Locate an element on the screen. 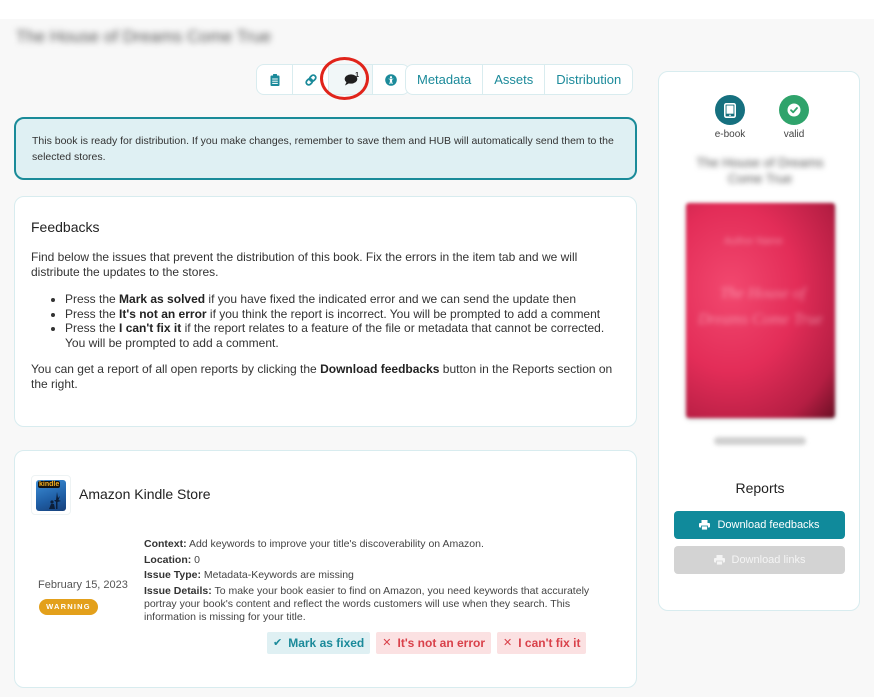 The image size is (874, 697). download-feedbacks-button: Download feedbacks is located at coordinates (759, 525).